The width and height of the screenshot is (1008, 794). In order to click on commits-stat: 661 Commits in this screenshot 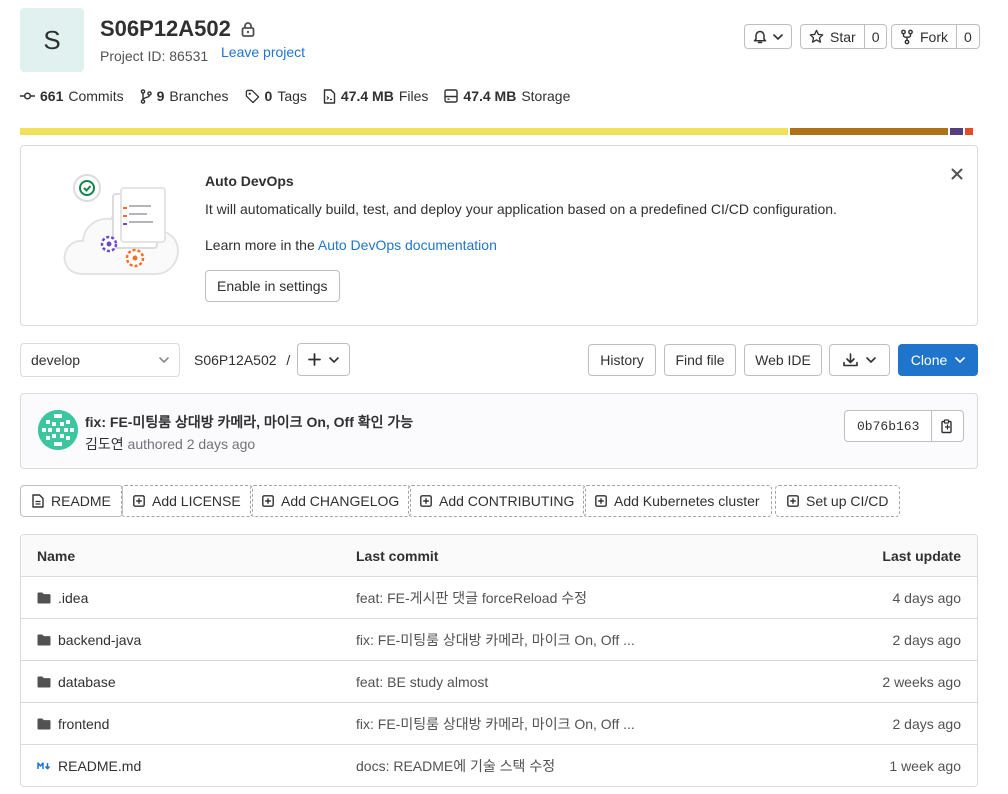, I will do `click(72, 96)`.